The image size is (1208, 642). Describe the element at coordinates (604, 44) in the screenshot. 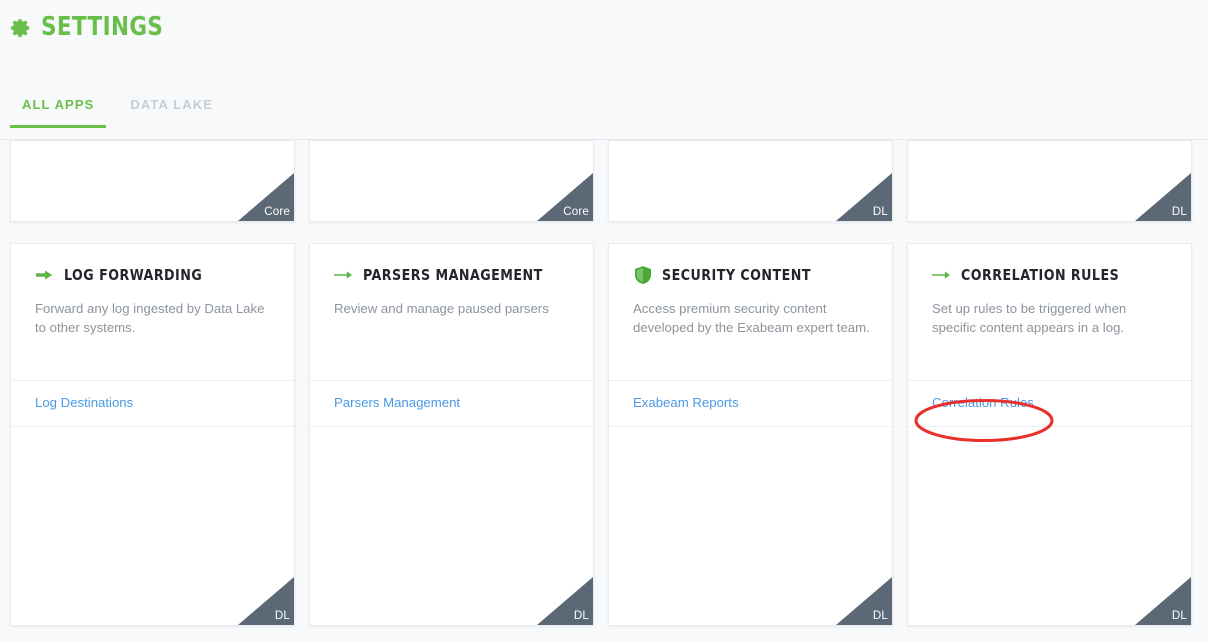

I see `page-header: SETTINGS` at that location.